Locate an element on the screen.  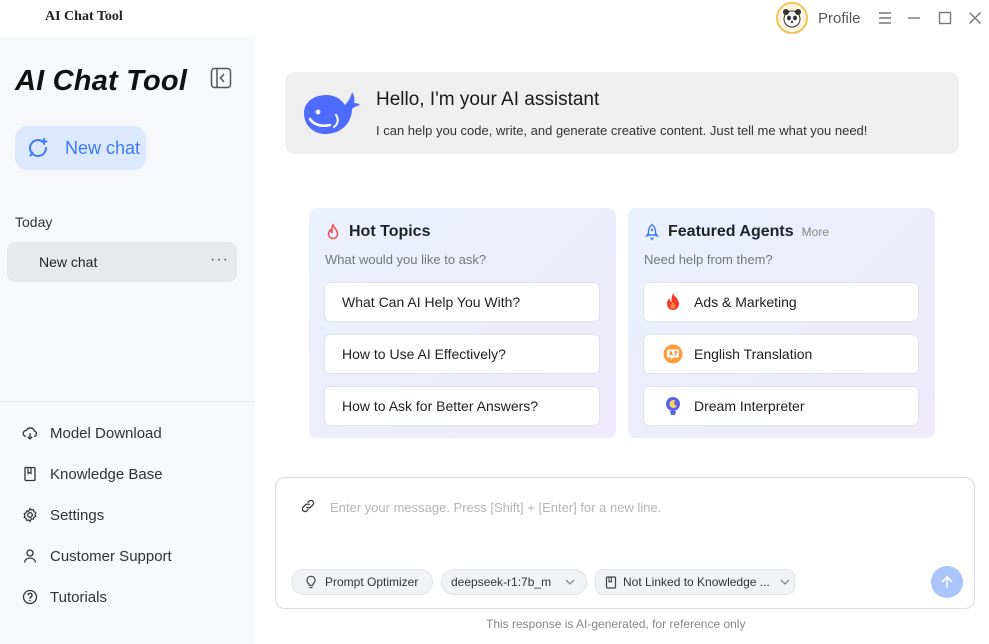
help-circle-icon is located at coordinates (30, 597).